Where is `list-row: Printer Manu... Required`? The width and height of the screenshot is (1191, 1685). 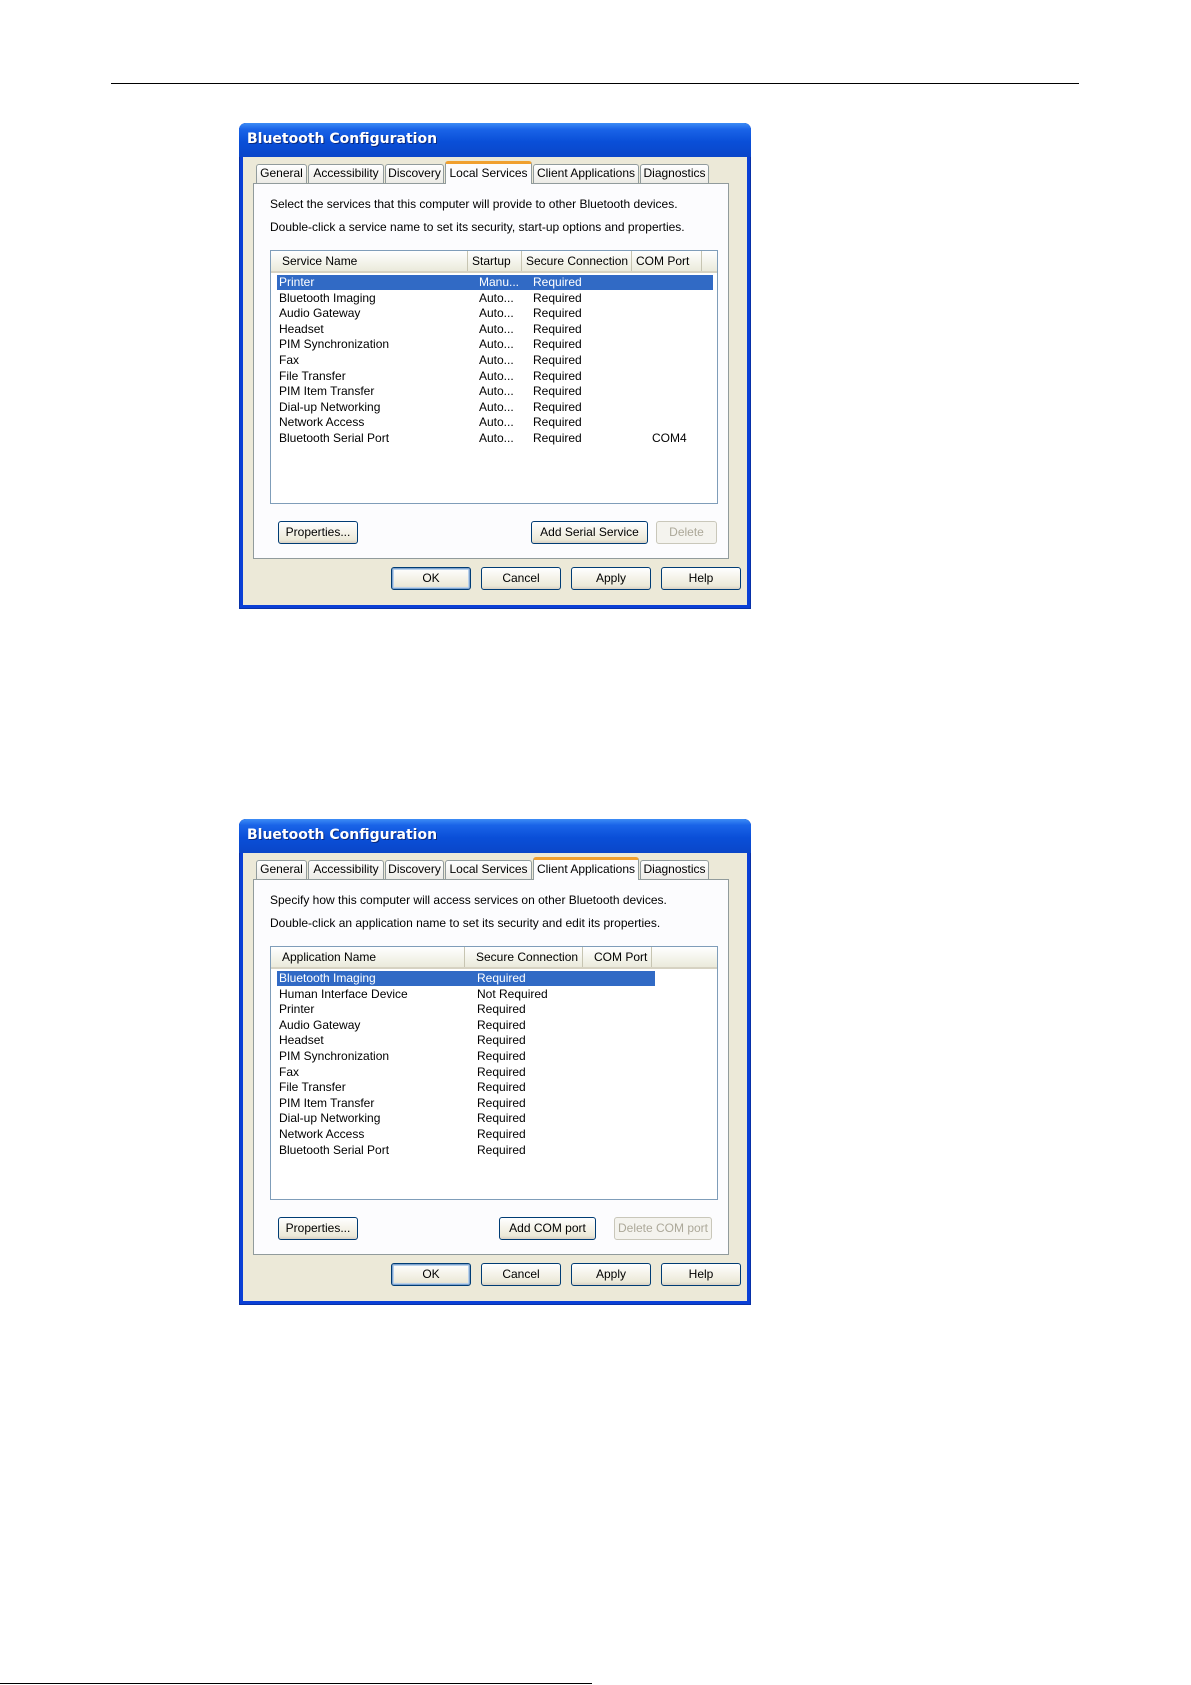
list-row: Printer Manu... Required is located at coordinates (495, 282).